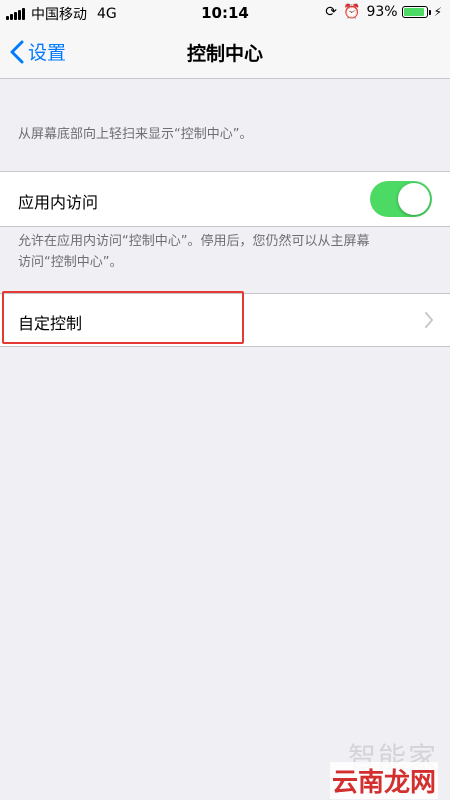 Image resolution: width=450 pixels, height=800 pixels. What do you see at coordinates (437, 12) in the screenshot?
I see `charging-icon: ⚡` at bounding box center [437, 12].